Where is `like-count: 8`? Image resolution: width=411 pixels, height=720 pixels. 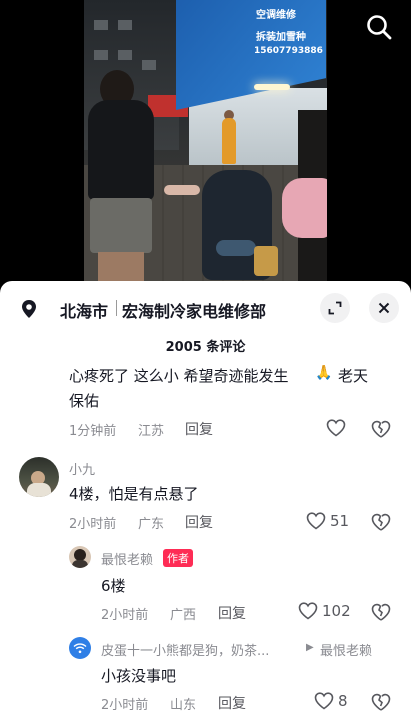 like-count: 8 is located at coordinates (343, 701).